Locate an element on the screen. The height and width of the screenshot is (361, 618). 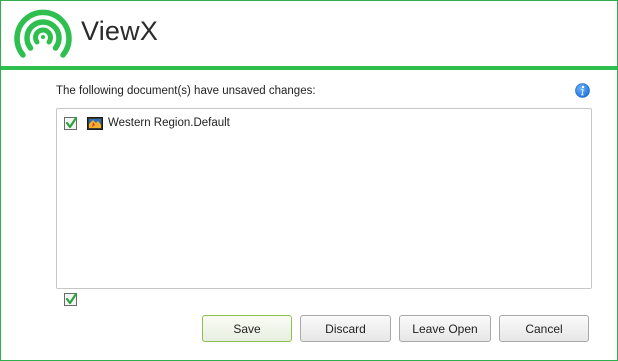
info-icon is located at coordinates (582, 90).